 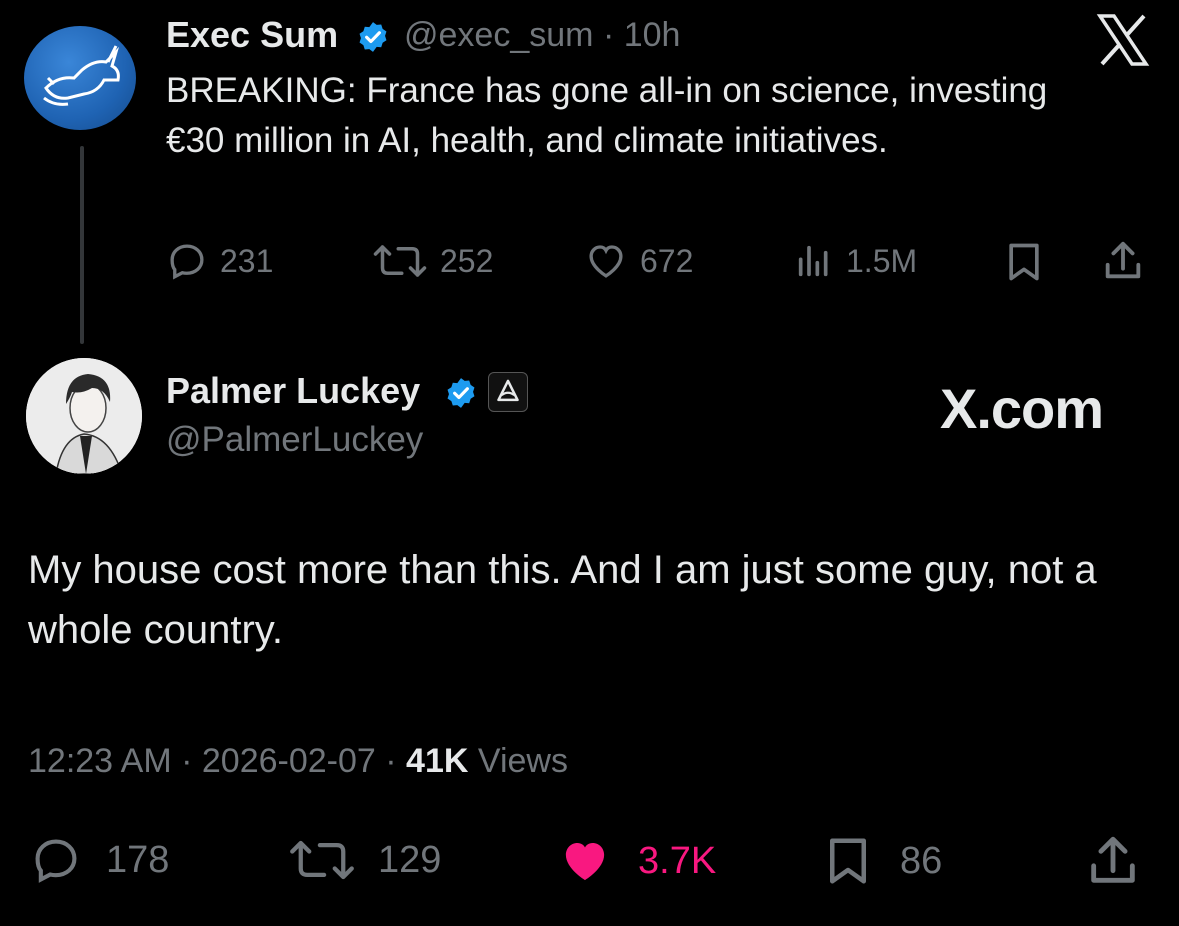 I want to click on tweet-view-count: 41K, so click(x=437, y=761).